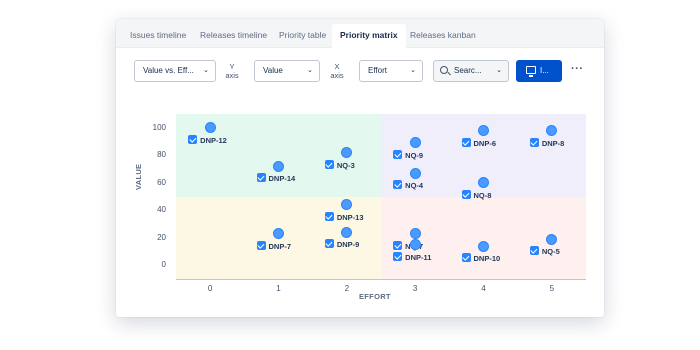 This screenshot has height=350, width=700. I want to click on tab-issues-timeline: Issues timeline, so click(158, 36).